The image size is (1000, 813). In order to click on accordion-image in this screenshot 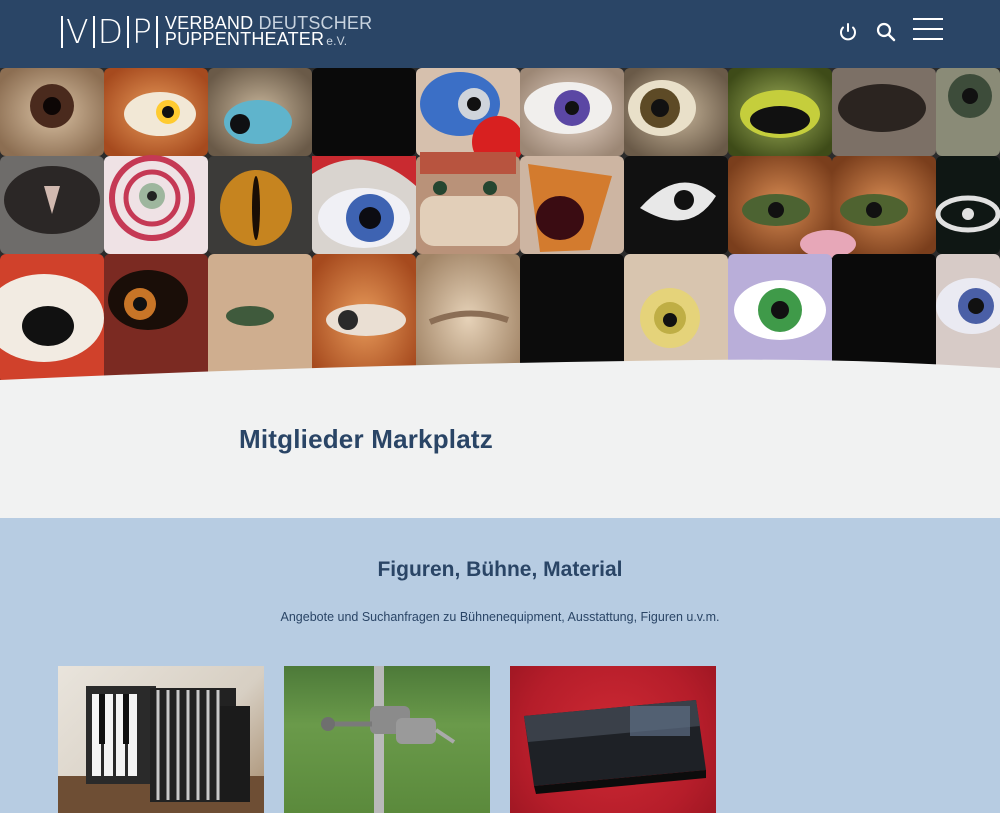, I will do `click(161, 749)`.